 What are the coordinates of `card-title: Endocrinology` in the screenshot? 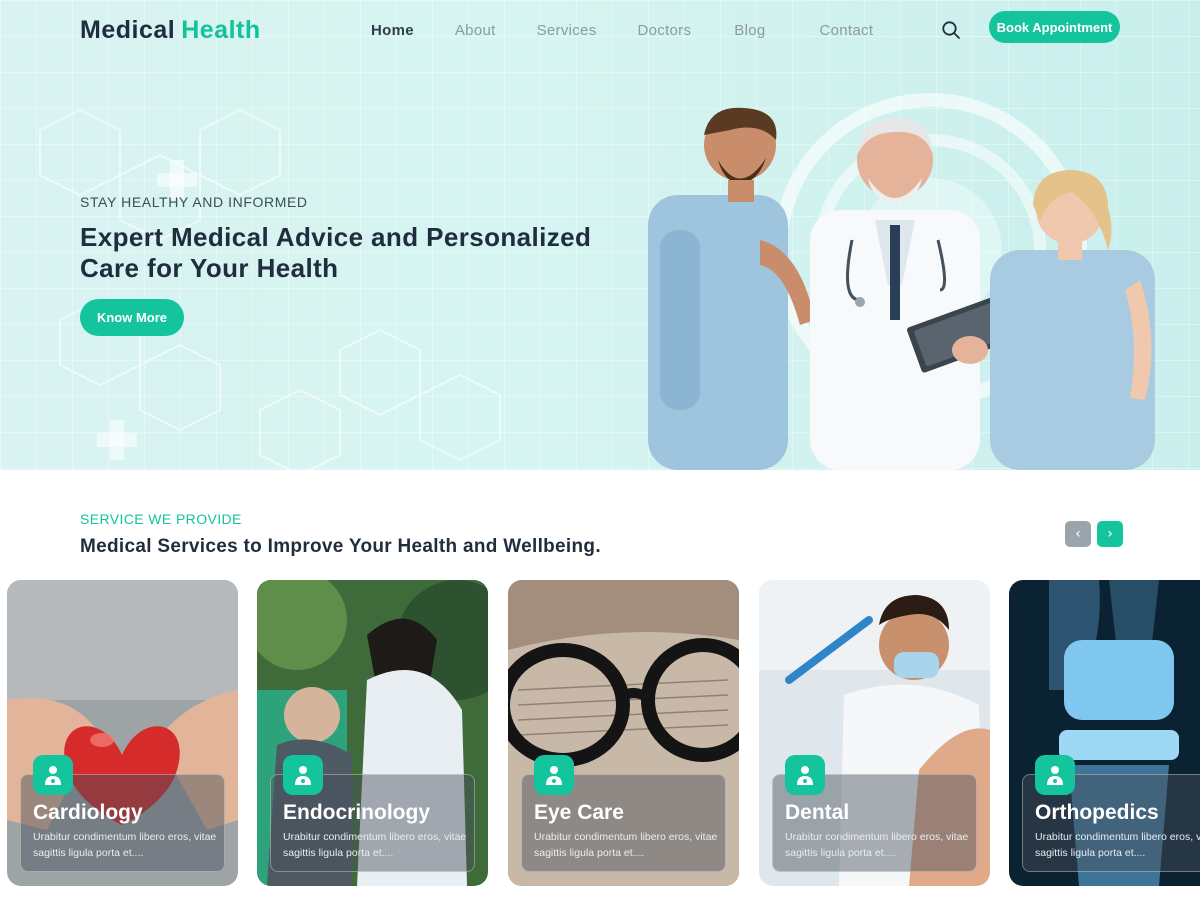 It's located at (356, 812).